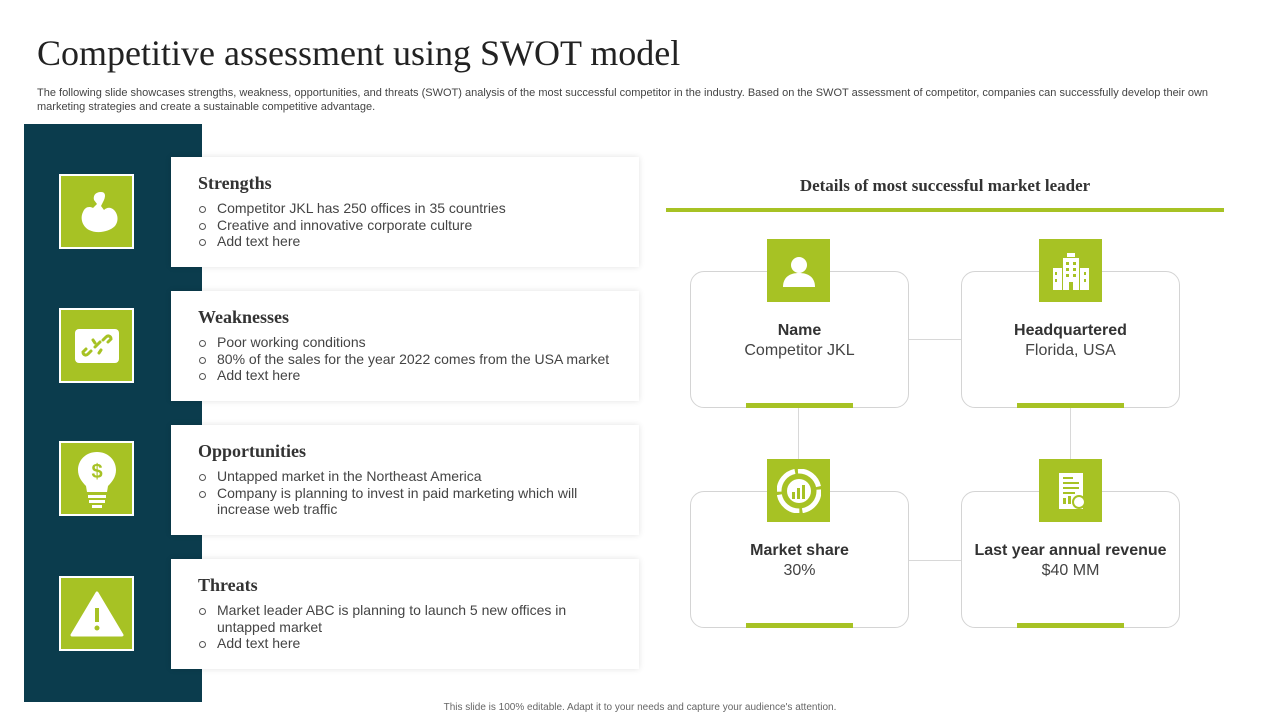 The width and height of the screenshot is (1280, 720). What do you see at coordinates (96, 211) in the screenshot?
I see `flexed-arm-icon` at bounding box center [96, 211].